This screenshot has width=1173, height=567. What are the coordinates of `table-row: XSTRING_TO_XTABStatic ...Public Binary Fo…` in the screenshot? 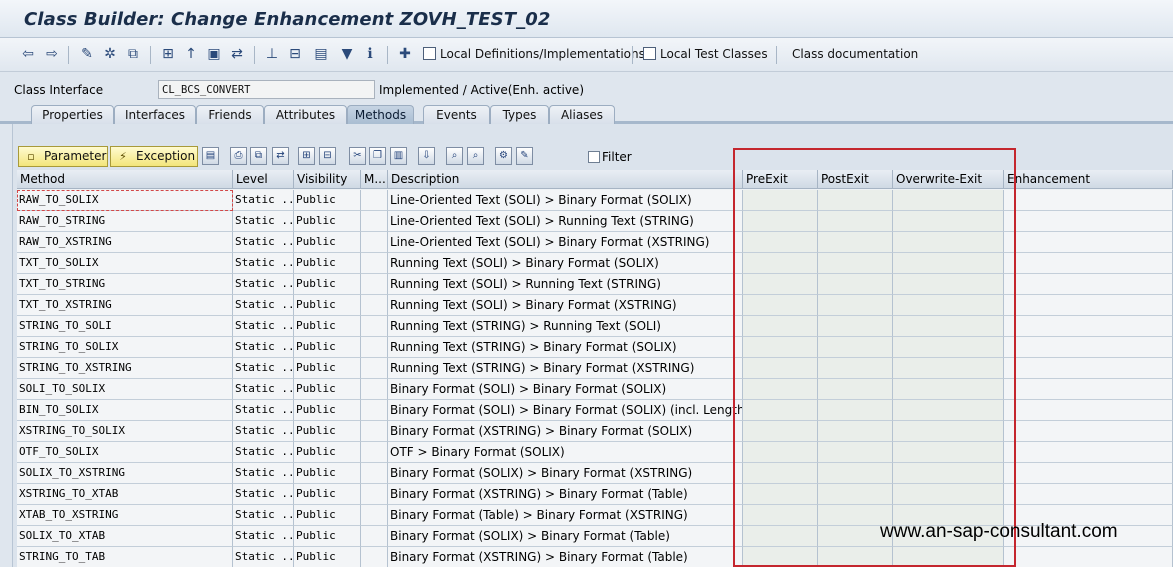 It's located at (595, 494).